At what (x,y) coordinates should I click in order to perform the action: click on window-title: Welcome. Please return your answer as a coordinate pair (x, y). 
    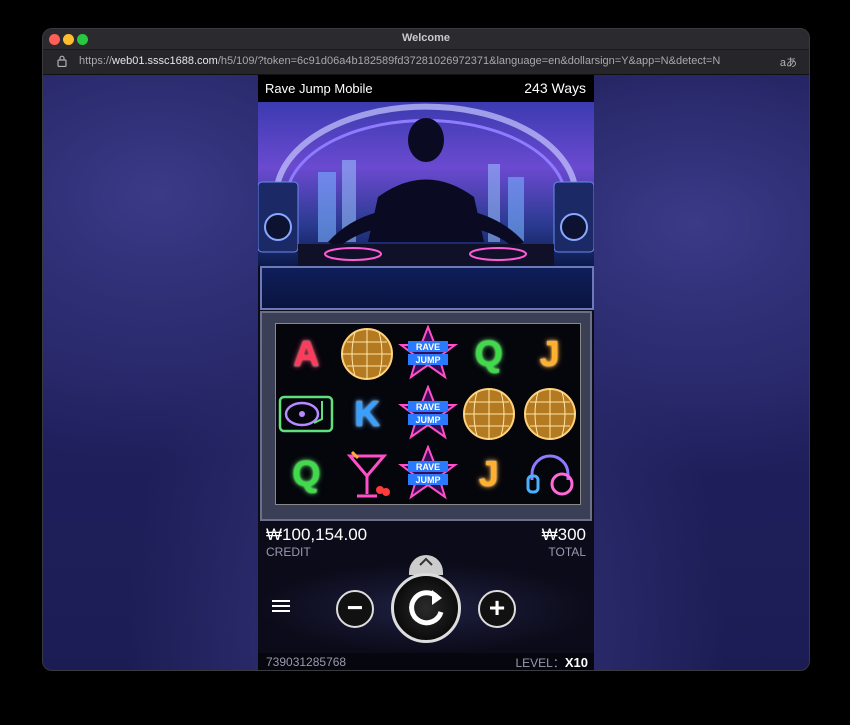
    Looking at the image, I should click on (426, 38).